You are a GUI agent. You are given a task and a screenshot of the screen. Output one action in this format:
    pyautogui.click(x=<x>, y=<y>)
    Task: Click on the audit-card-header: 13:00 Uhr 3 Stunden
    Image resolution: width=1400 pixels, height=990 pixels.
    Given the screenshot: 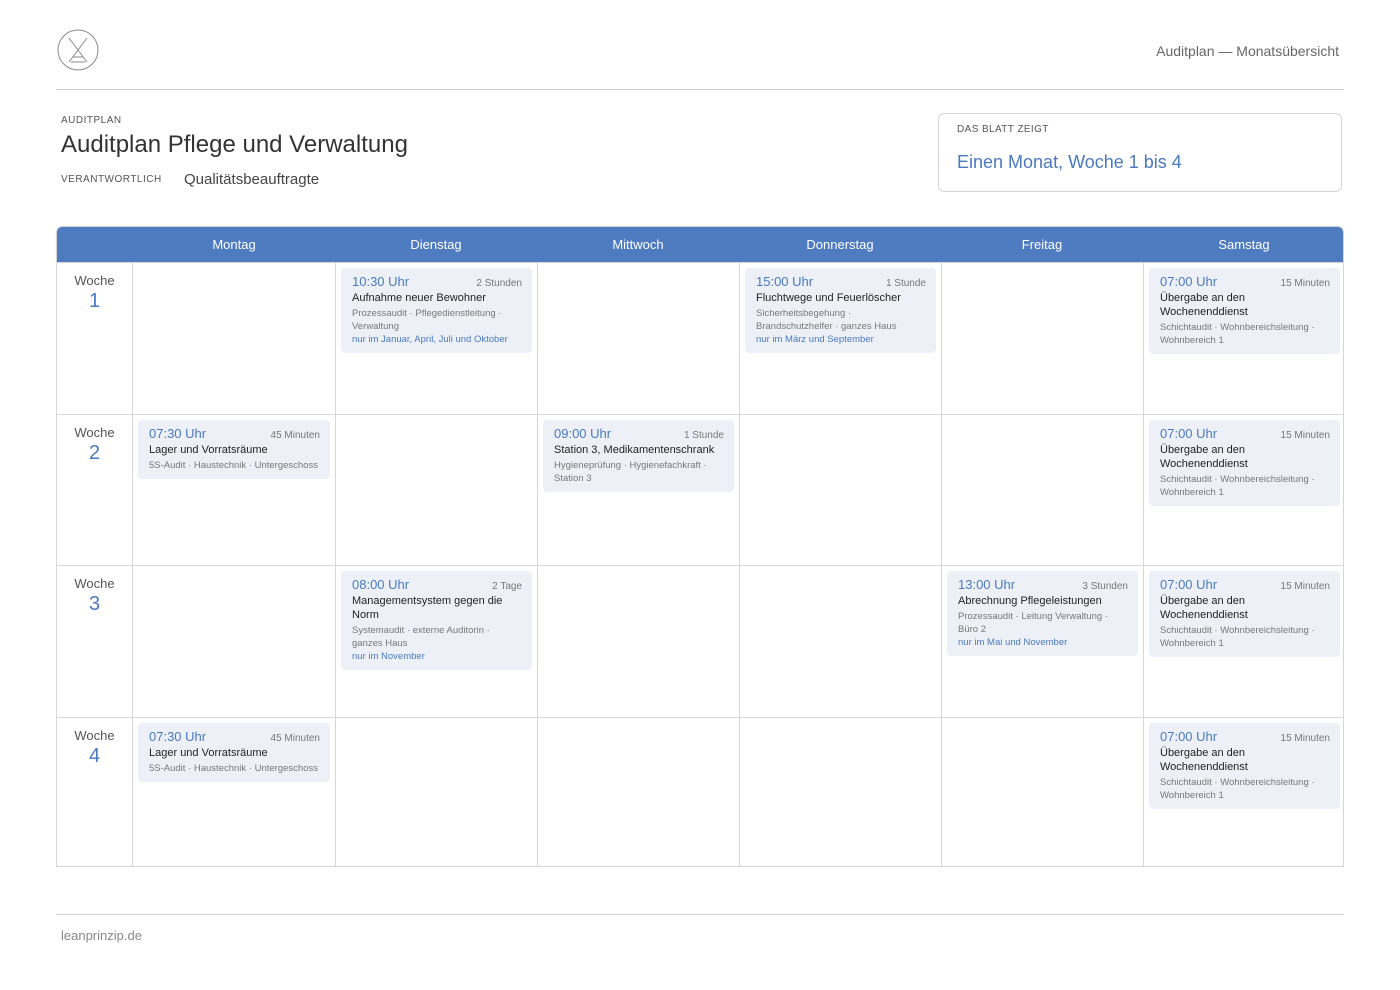 What is the action you would take?
    pyautogui.click(x=1043, y=584)
    